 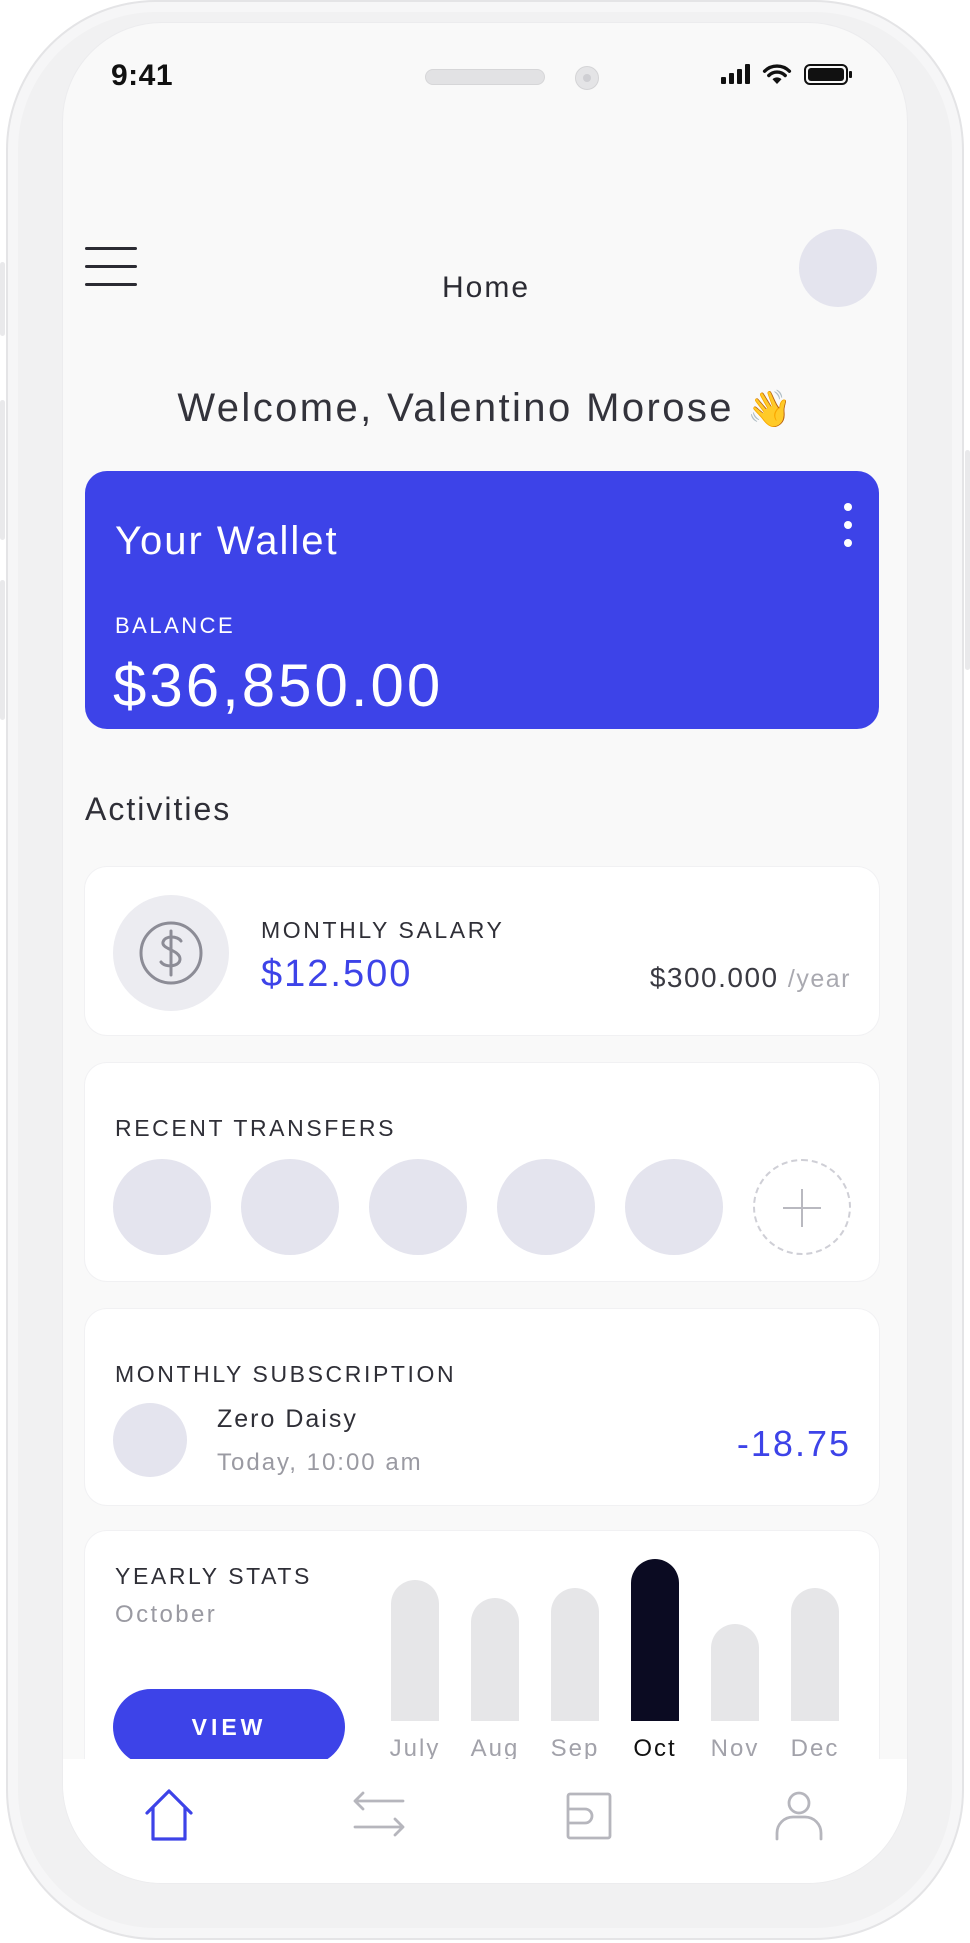 I want to click on recent-transfers-card: RECENT TRANSFERS, so click(x=482, y=1172).